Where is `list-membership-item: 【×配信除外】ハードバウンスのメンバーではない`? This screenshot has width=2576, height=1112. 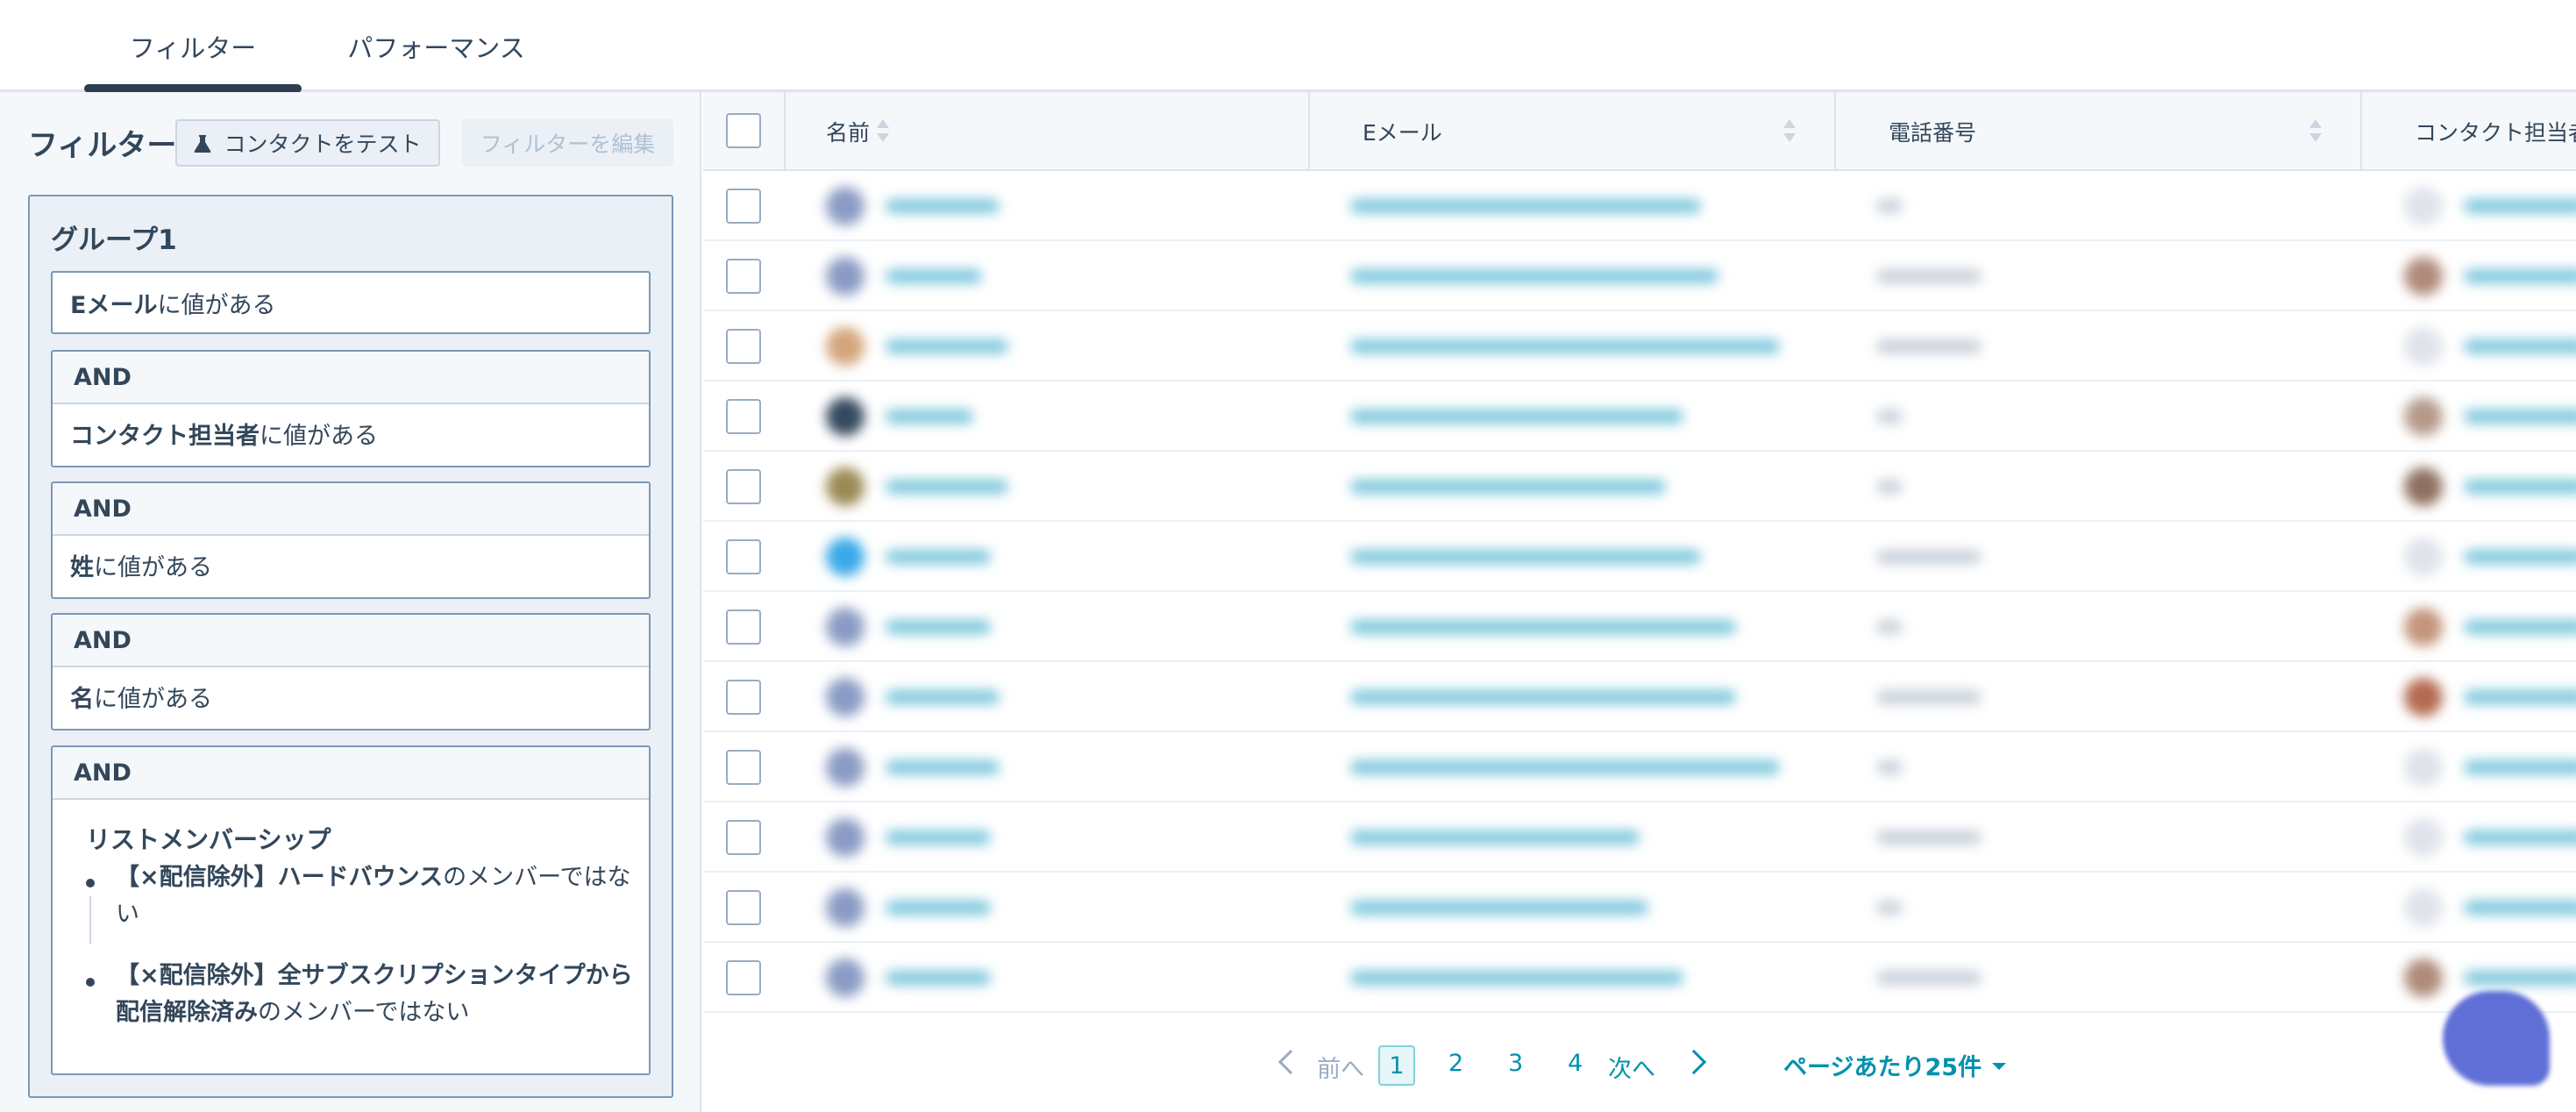 list-membership-item: 【×配信除外】ハードバウンスのメンバーではない is located at coordinates (374, 896).